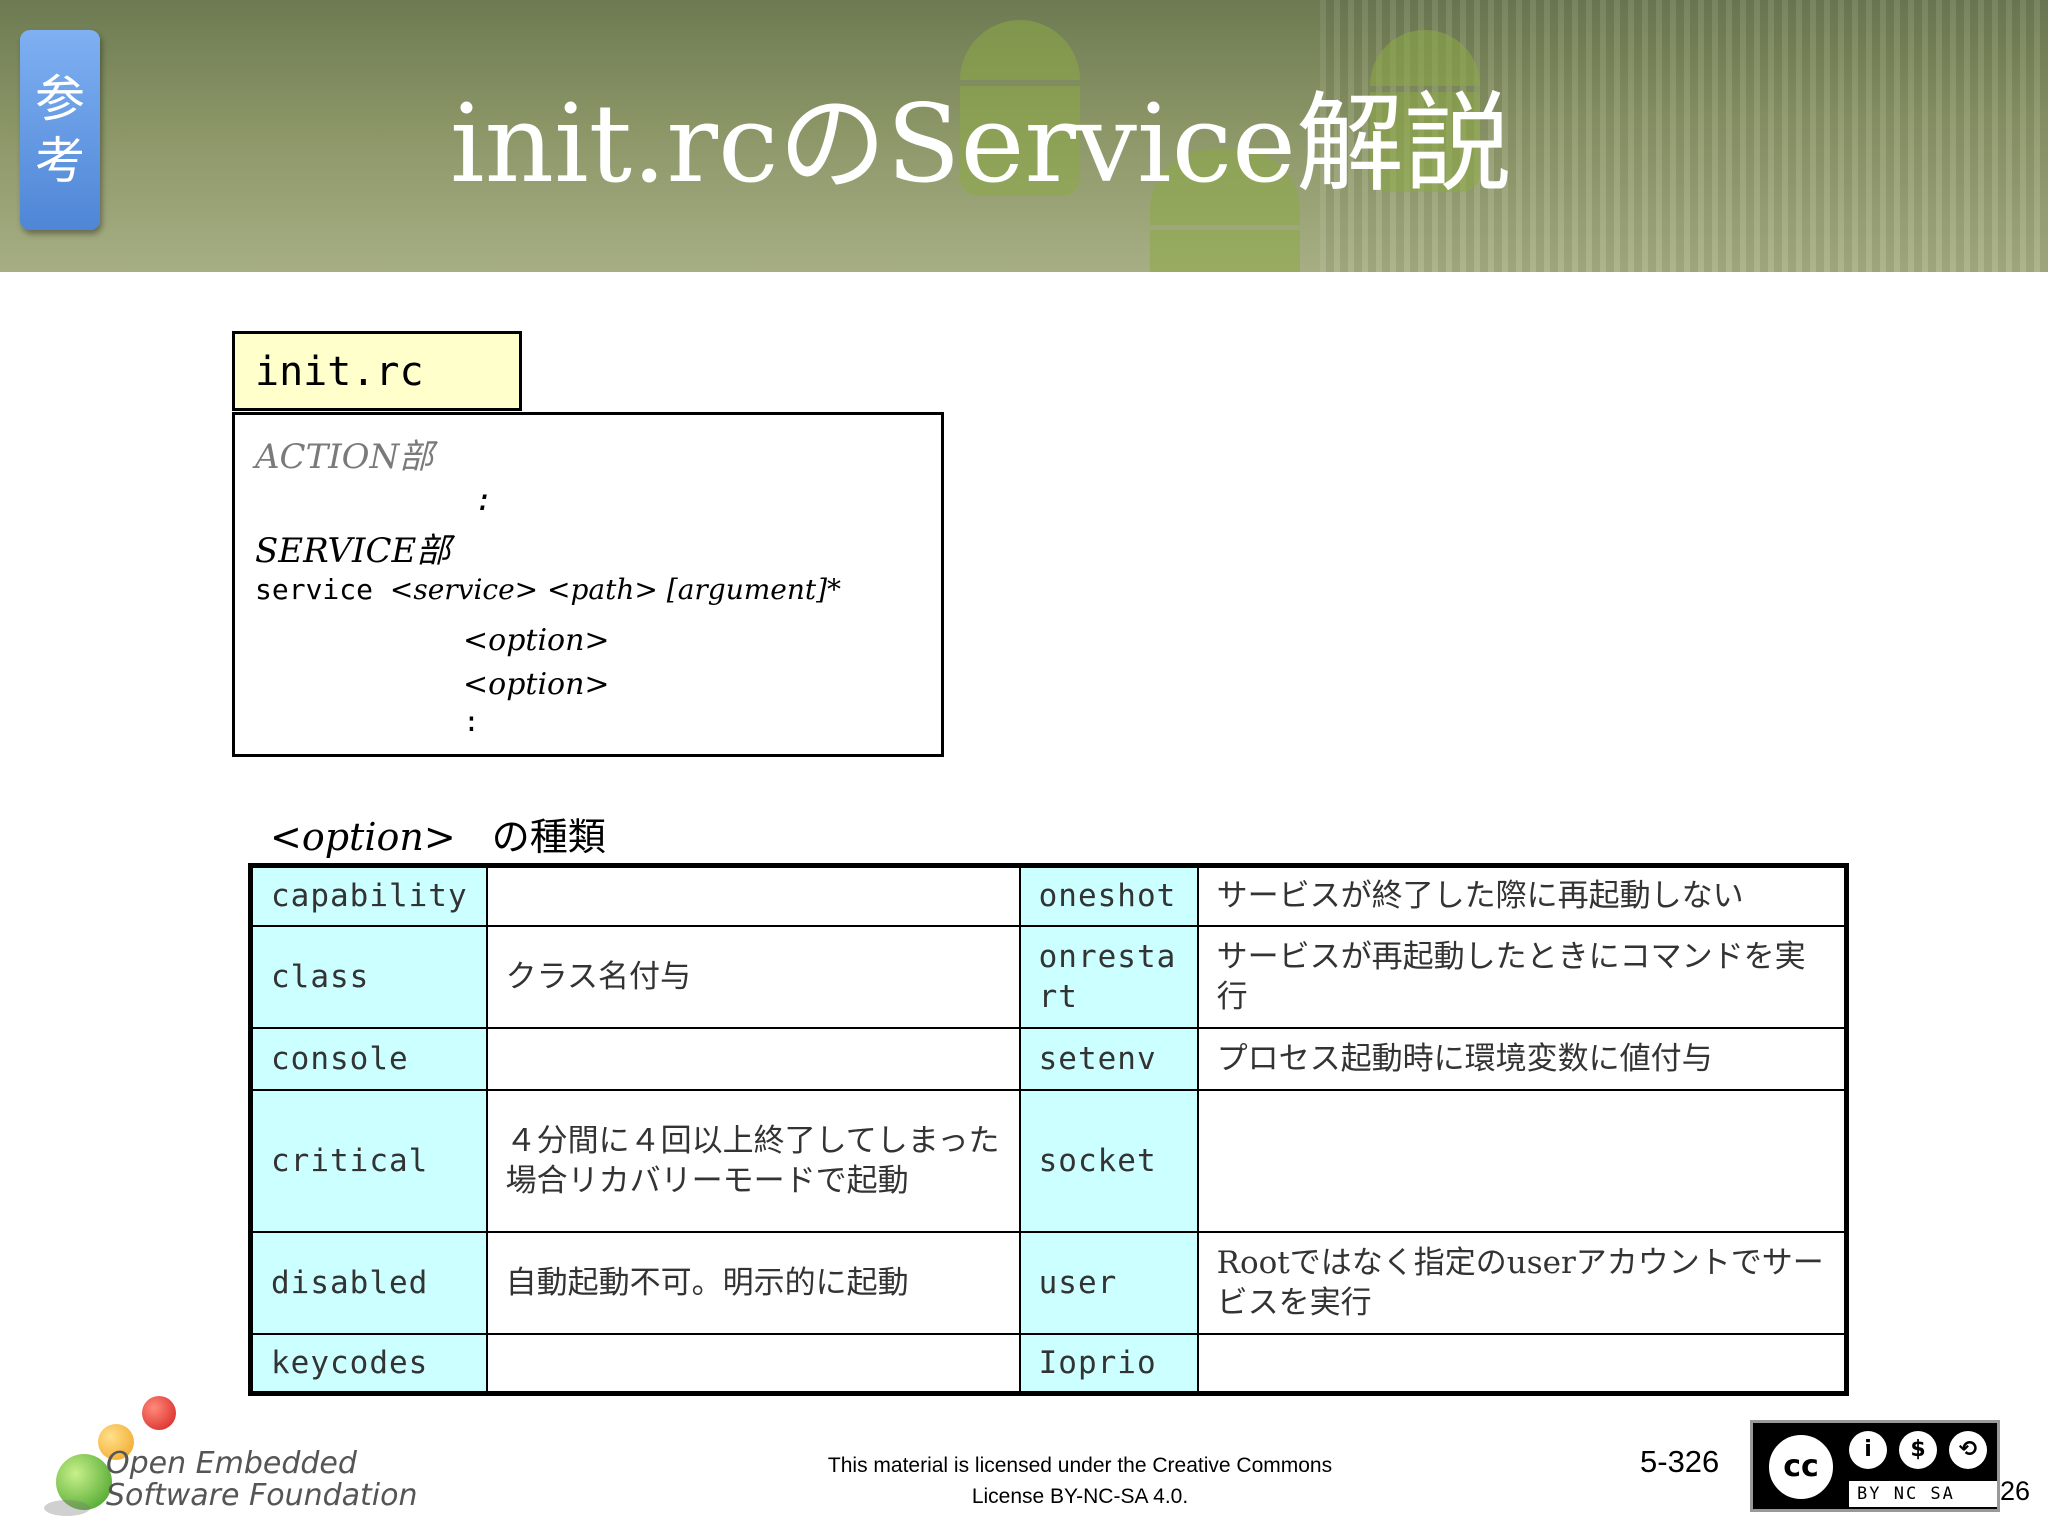 This screenshot has width=2048, height=1536. I want to click on option-tag: <option>, so click(363, 837).